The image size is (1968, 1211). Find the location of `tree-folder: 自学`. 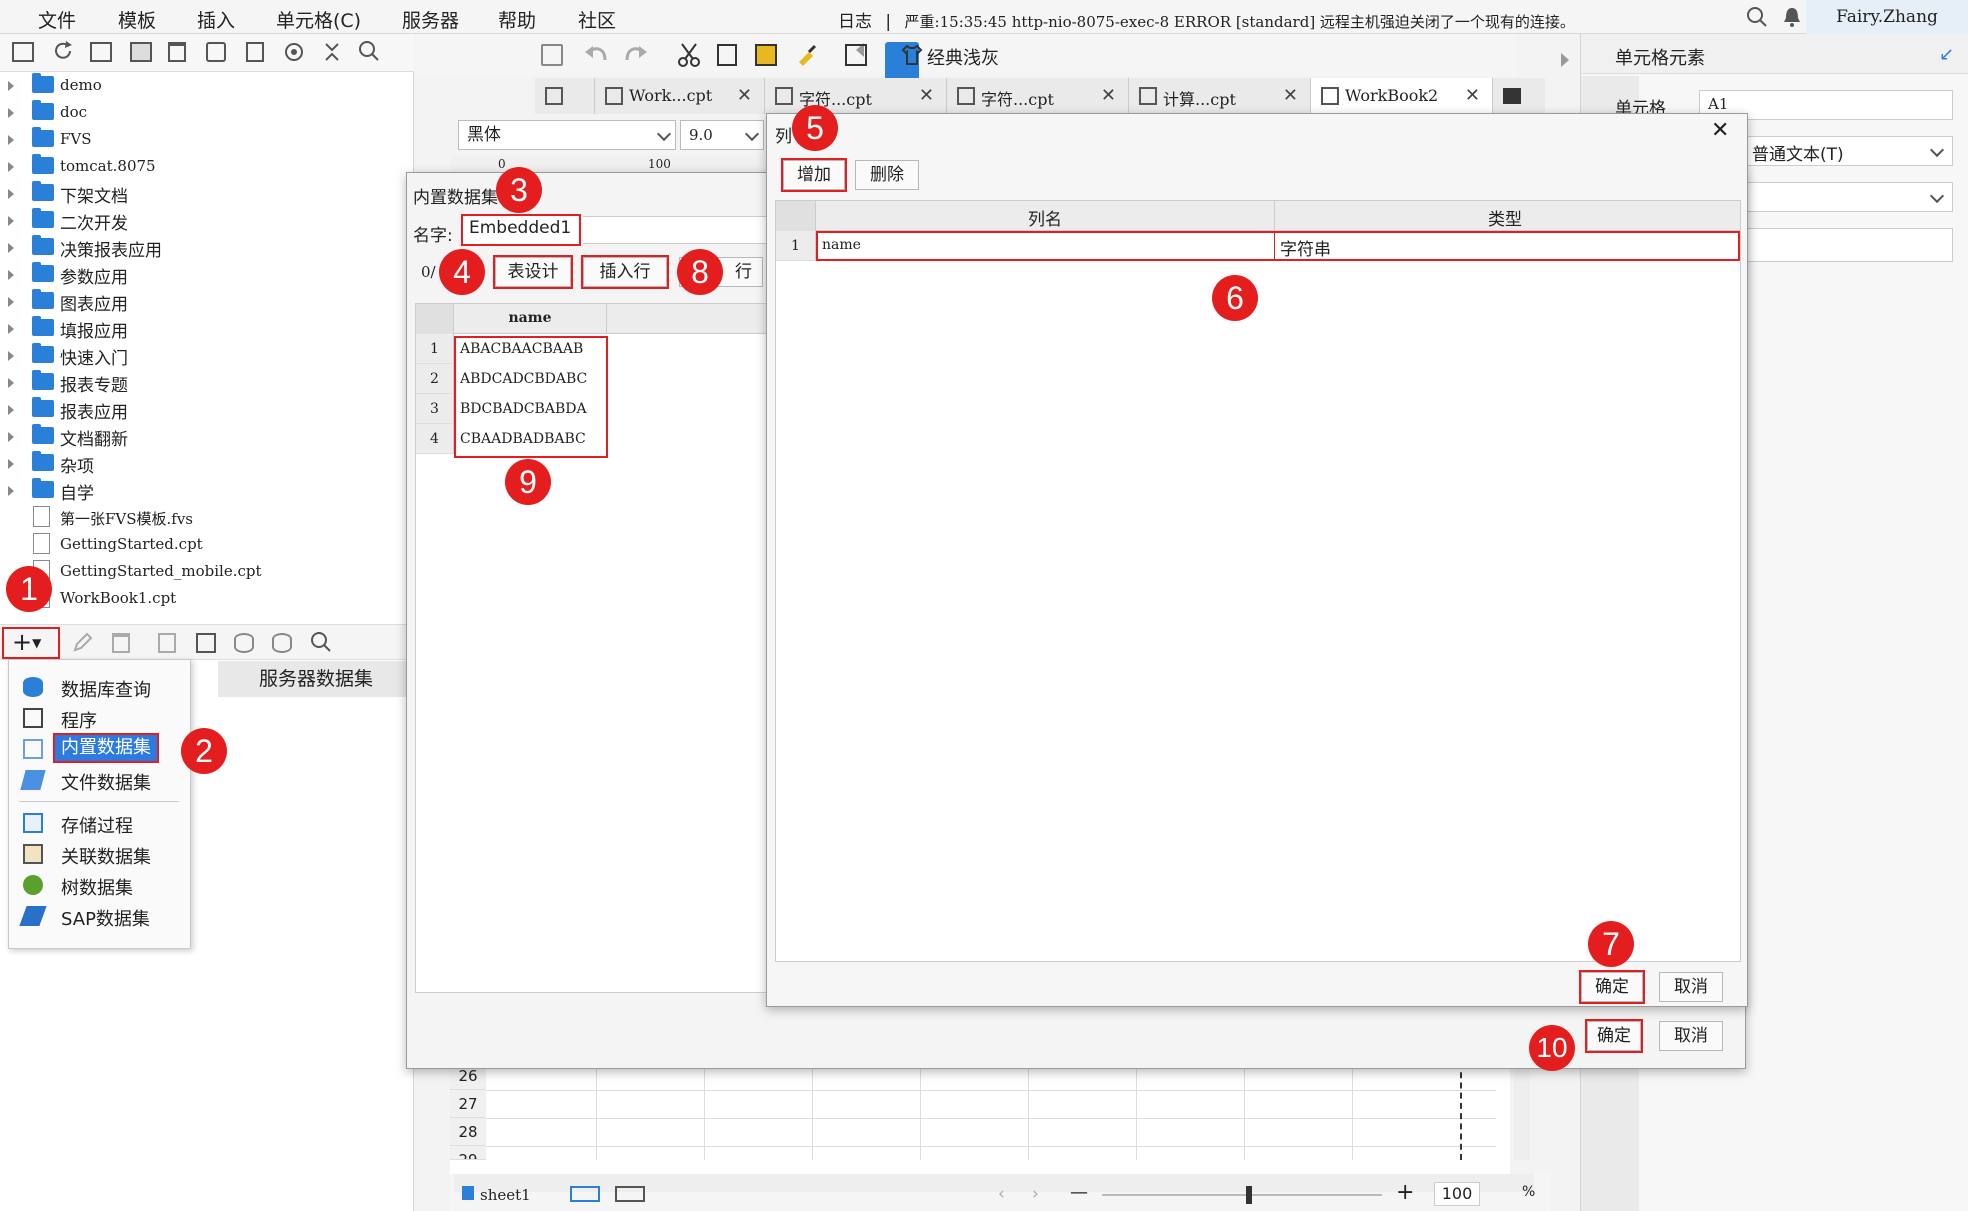

tree-folder: 自学 is located at coordinates (205, 490).